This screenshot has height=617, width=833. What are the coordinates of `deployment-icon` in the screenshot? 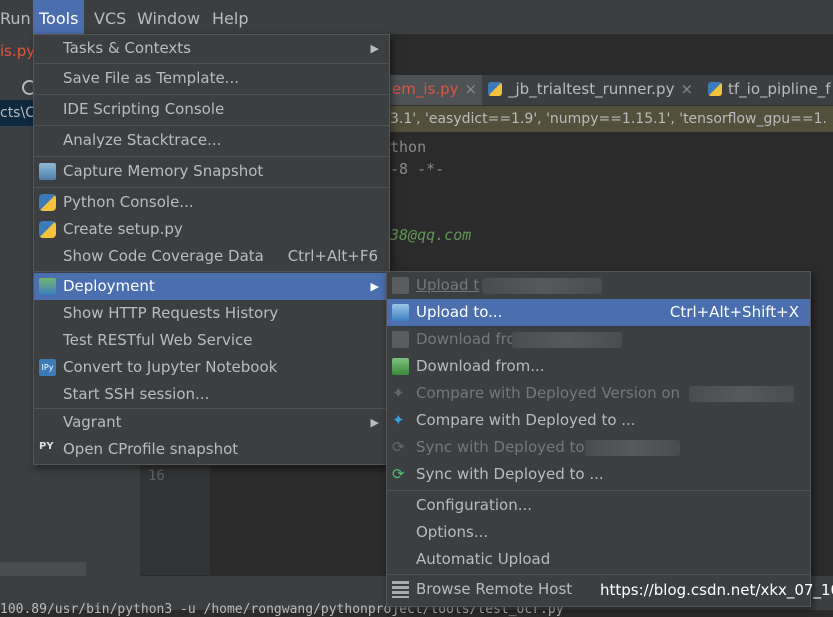 It's located at (47, 286).